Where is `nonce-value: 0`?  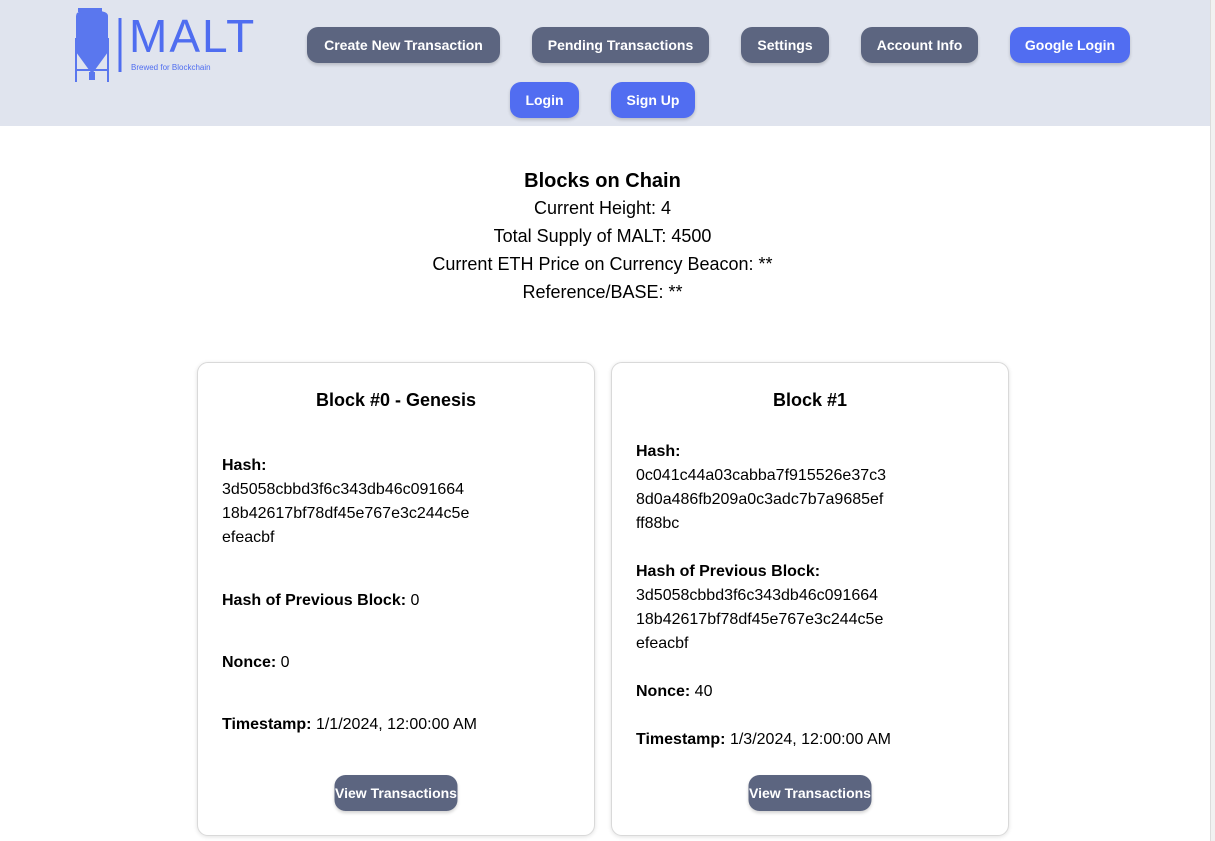 nonce-value: 0 is located at coordinates (285, 662).